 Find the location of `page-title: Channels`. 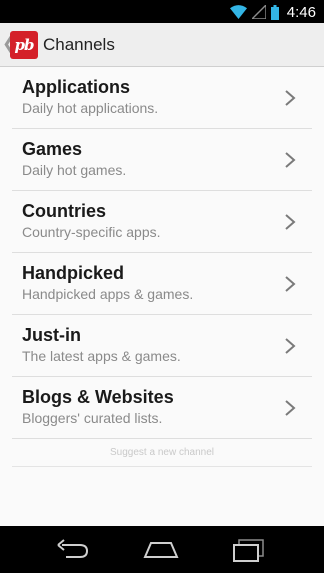

page-title: Channels is located at coordinates (79, 44).